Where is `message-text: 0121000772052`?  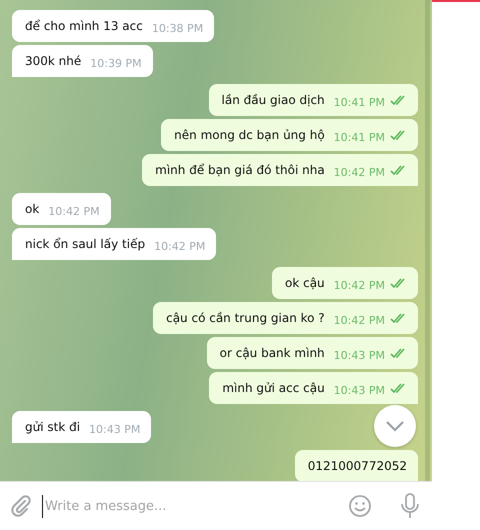
message-text: 0121000772052 is located at coordinates (357, 466).